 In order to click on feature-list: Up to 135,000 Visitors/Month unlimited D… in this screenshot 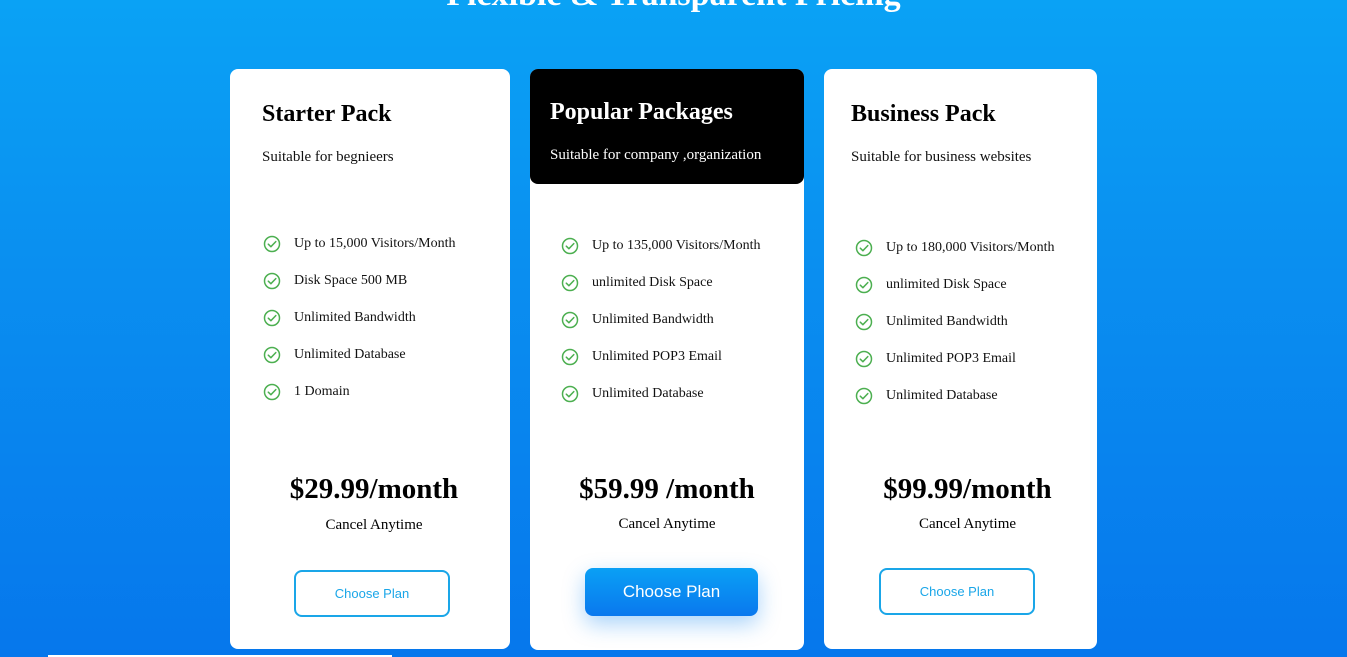, I will do `click(660, 329)`.